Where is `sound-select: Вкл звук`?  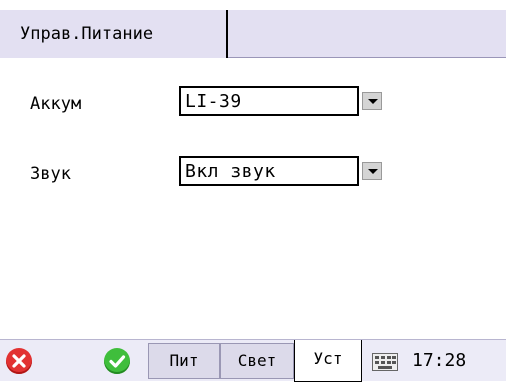
sound-select: Вкл звук is located at coordinates (269, 171).